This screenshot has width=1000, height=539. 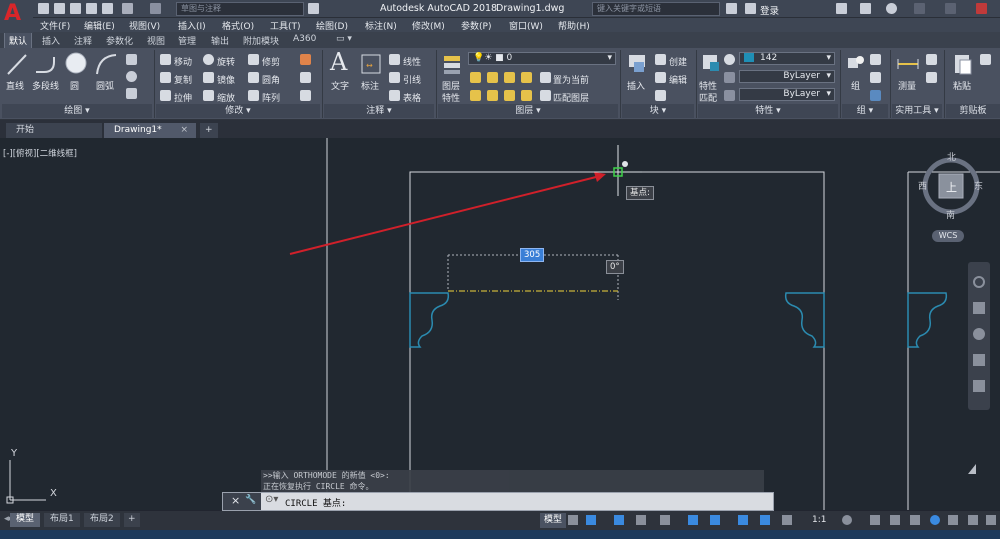 What do you see at coordinates (412, 61) in the screenshot?
I see `linear-dim-label: 线性` at bounding box center [412, 61].